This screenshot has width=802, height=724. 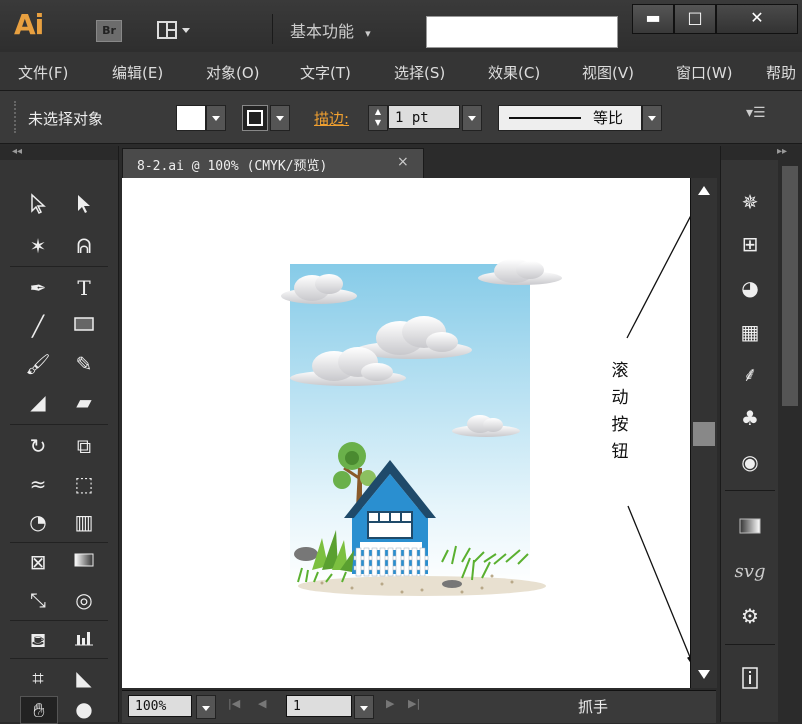 I want to click on scroll-thumb, so click(x=704, y=434).